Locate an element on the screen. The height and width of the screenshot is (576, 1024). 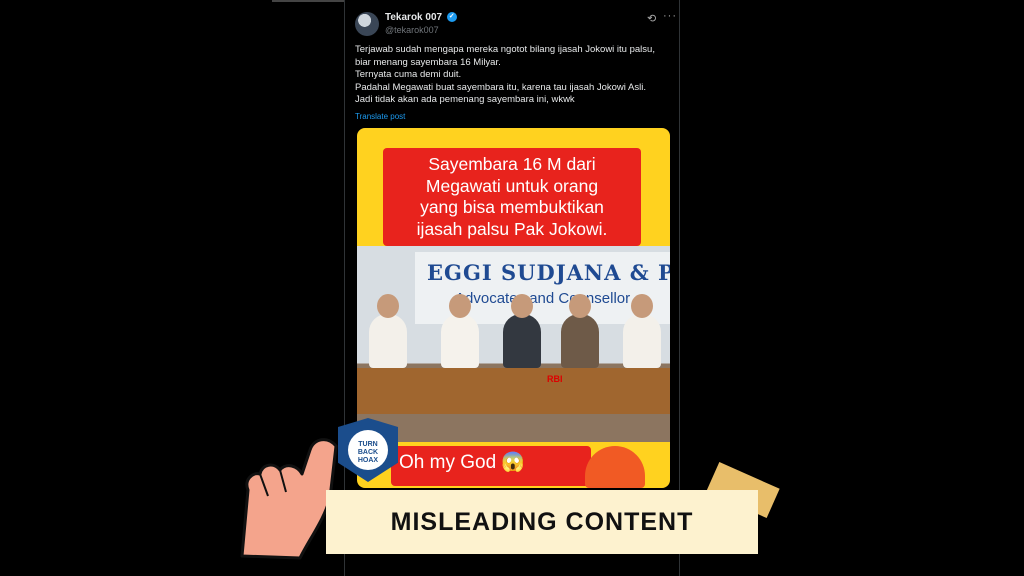
hand-icon is located at coordinates (289, 499).